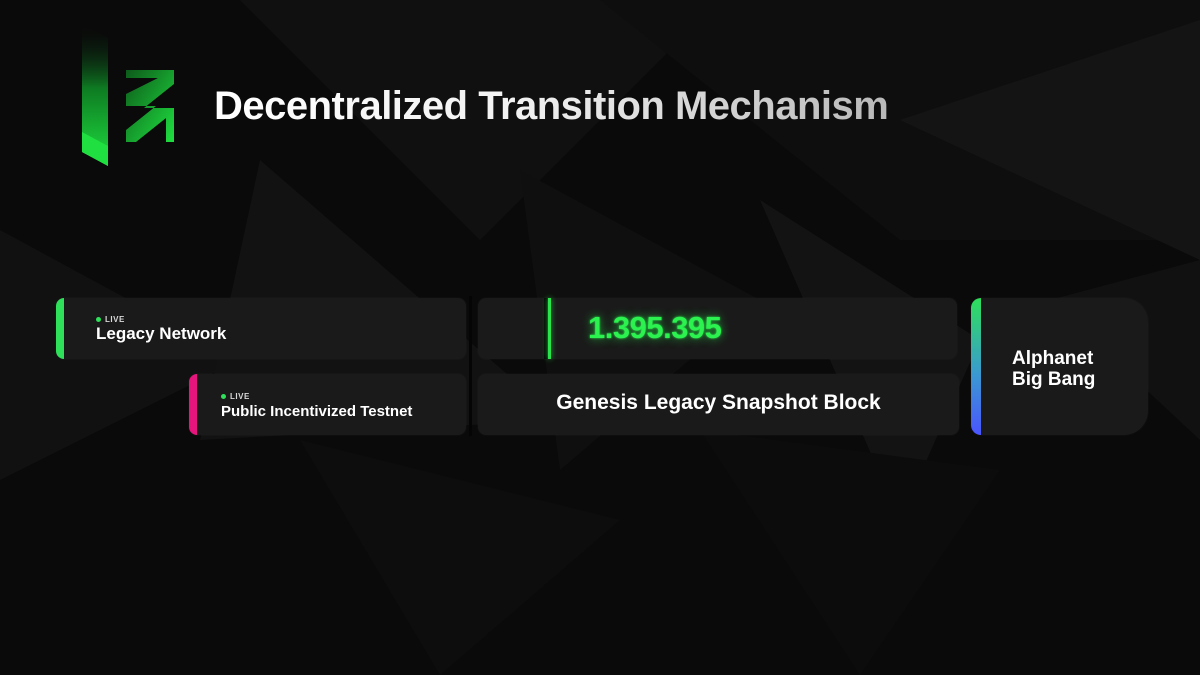  Describe the element at coordinates (317, 411) in the screenshot. I see `testnet-label: Public Incentivized Testnet` at that location.